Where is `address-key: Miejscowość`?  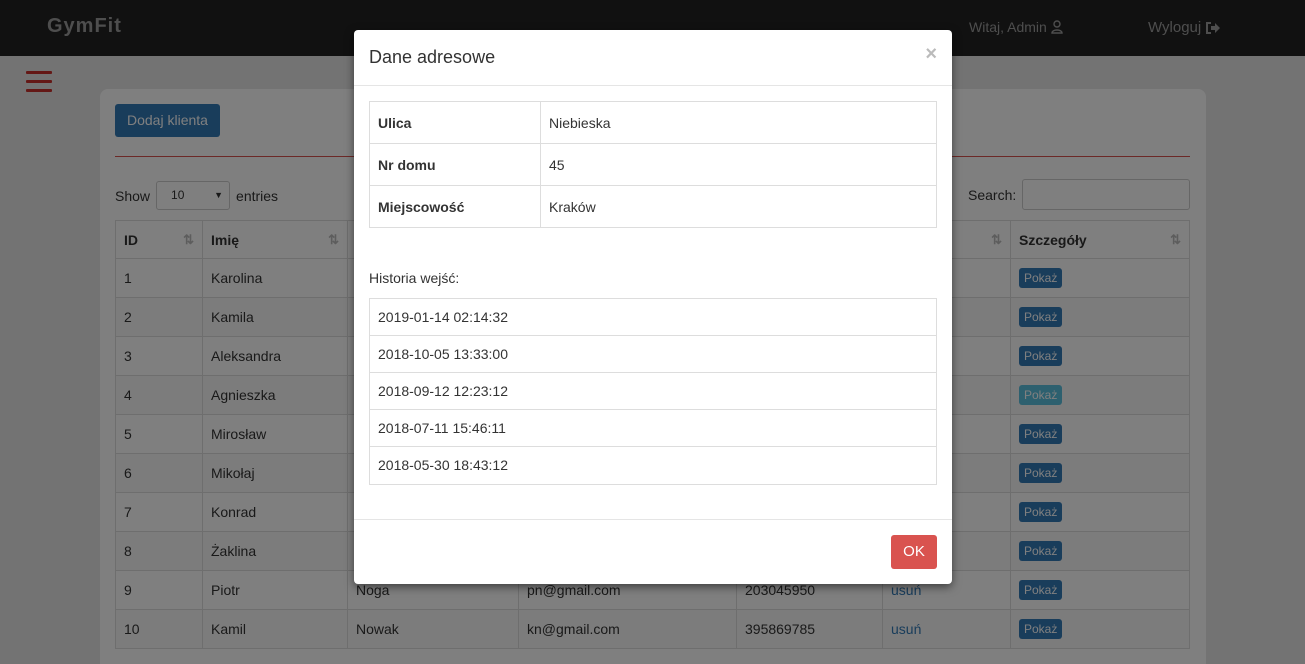
address-key: Miejscowość is located at coordinates (455, 206).